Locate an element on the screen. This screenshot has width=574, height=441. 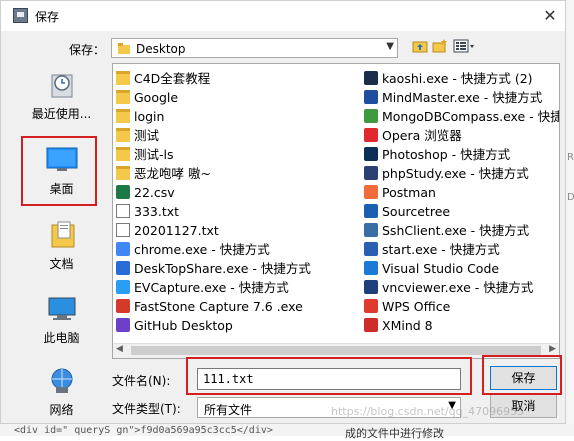
file-name: DeskTopShare.exe - 快捷方式 is located at coordinates (222, 268).